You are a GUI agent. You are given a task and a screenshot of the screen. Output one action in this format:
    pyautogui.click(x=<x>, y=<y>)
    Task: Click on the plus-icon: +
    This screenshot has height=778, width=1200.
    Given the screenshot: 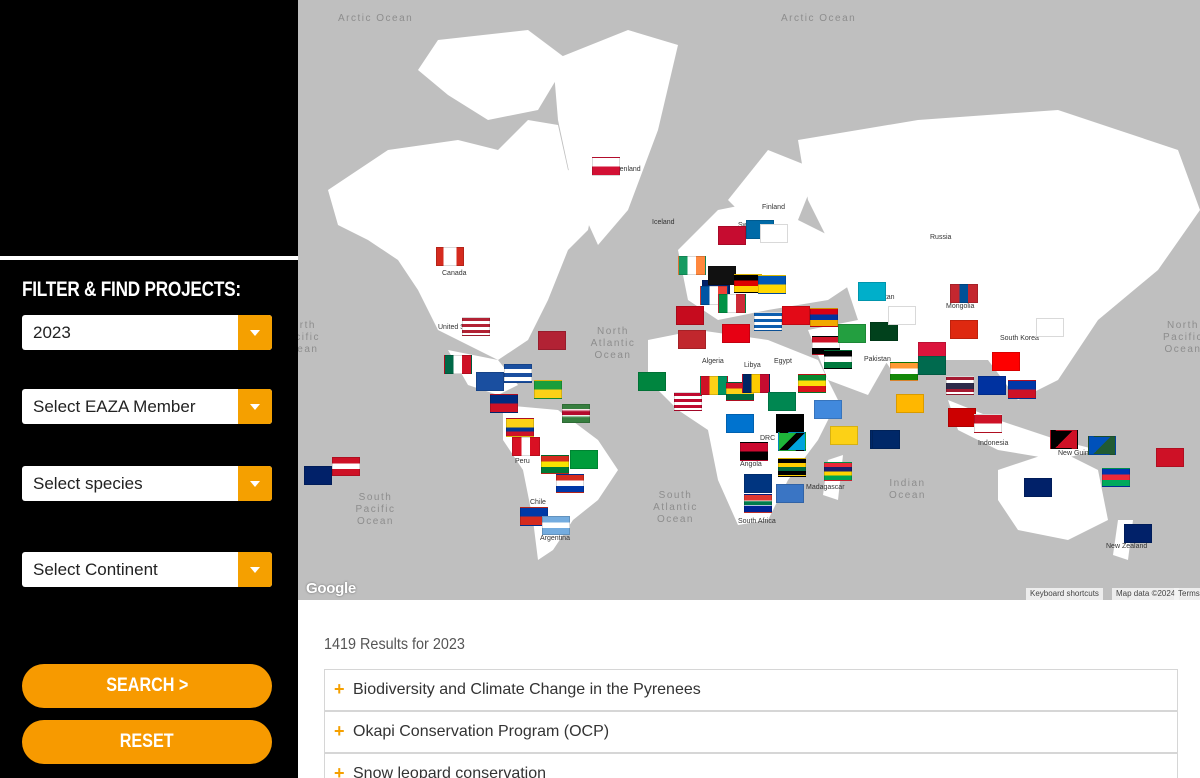 What is the action you would take?
    pyautogui.click(x=339, y=731)
    